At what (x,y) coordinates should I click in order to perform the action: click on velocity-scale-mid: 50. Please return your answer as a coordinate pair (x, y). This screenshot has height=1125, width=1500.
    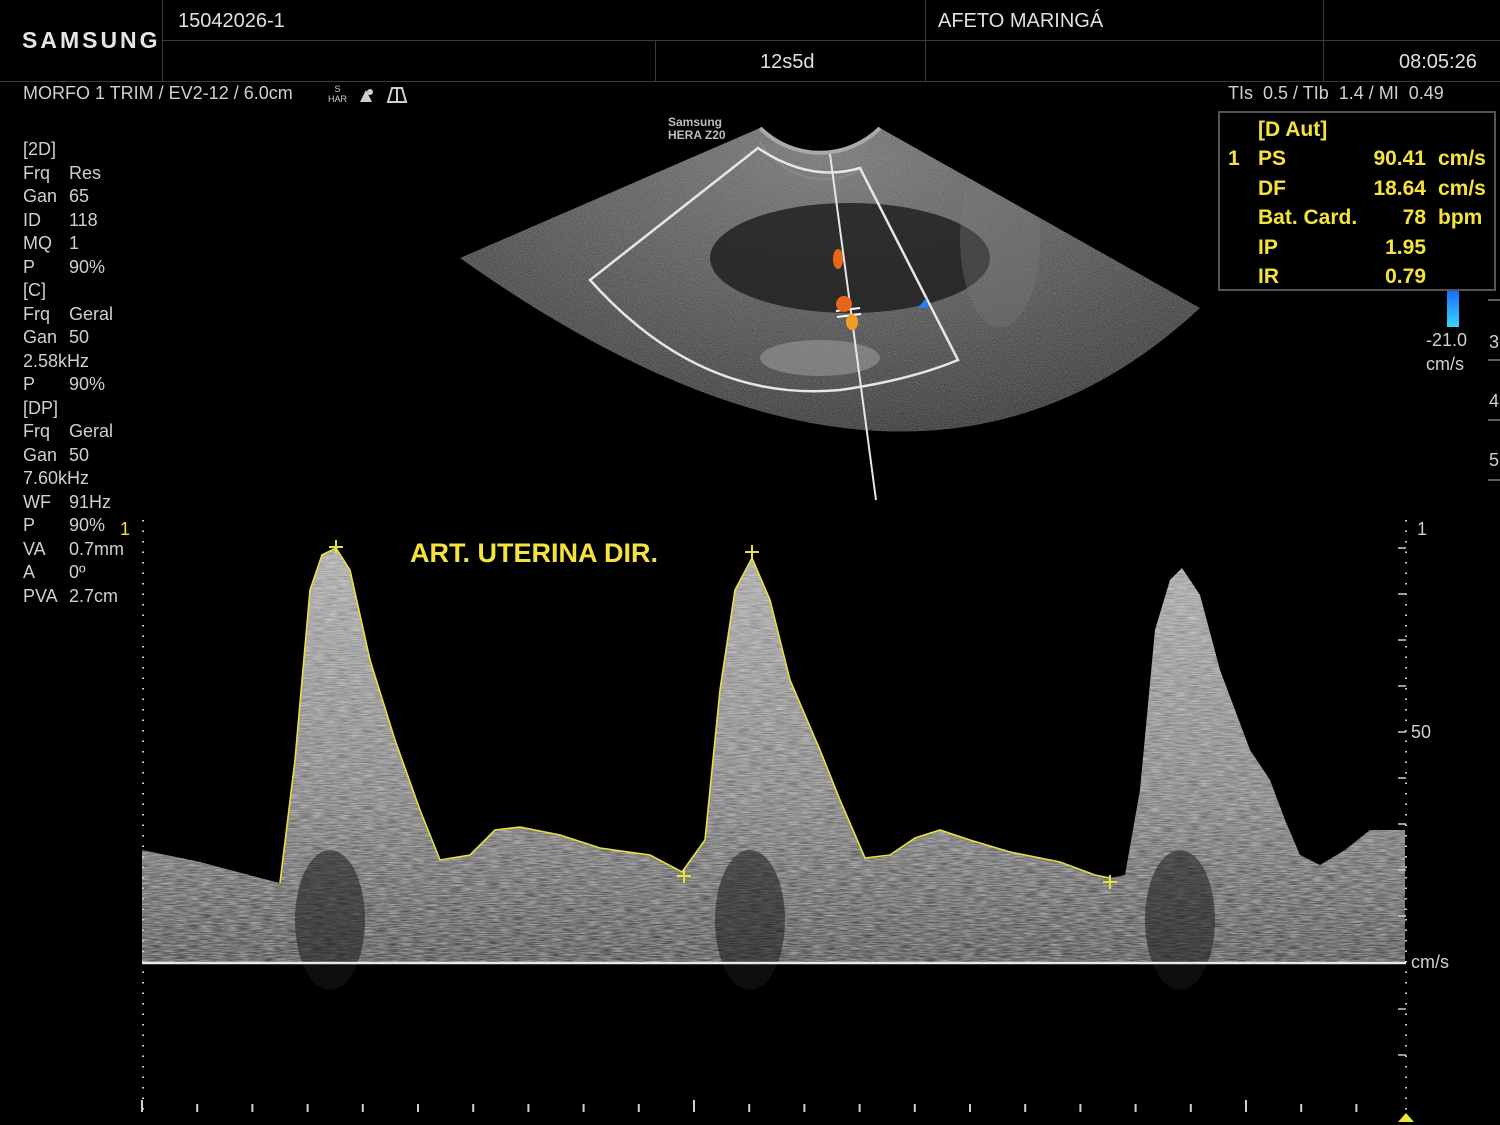
    Looking at the image, I should click on (1421, 732).